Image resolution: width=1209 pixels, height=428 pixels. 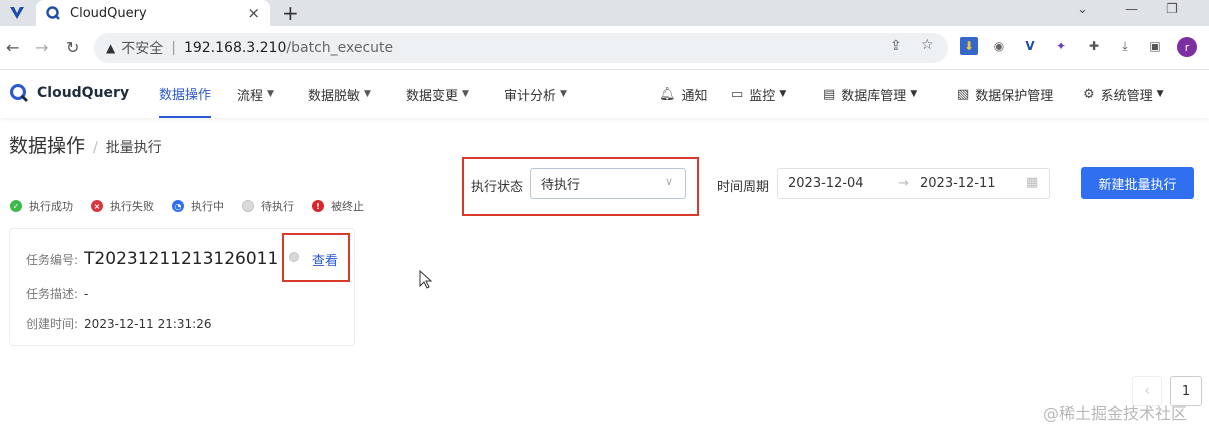 What do you see at coordinates (19, 93) in the screenshot?
I see `cloudquery-logo-icon` at bounding box center [19, 93].